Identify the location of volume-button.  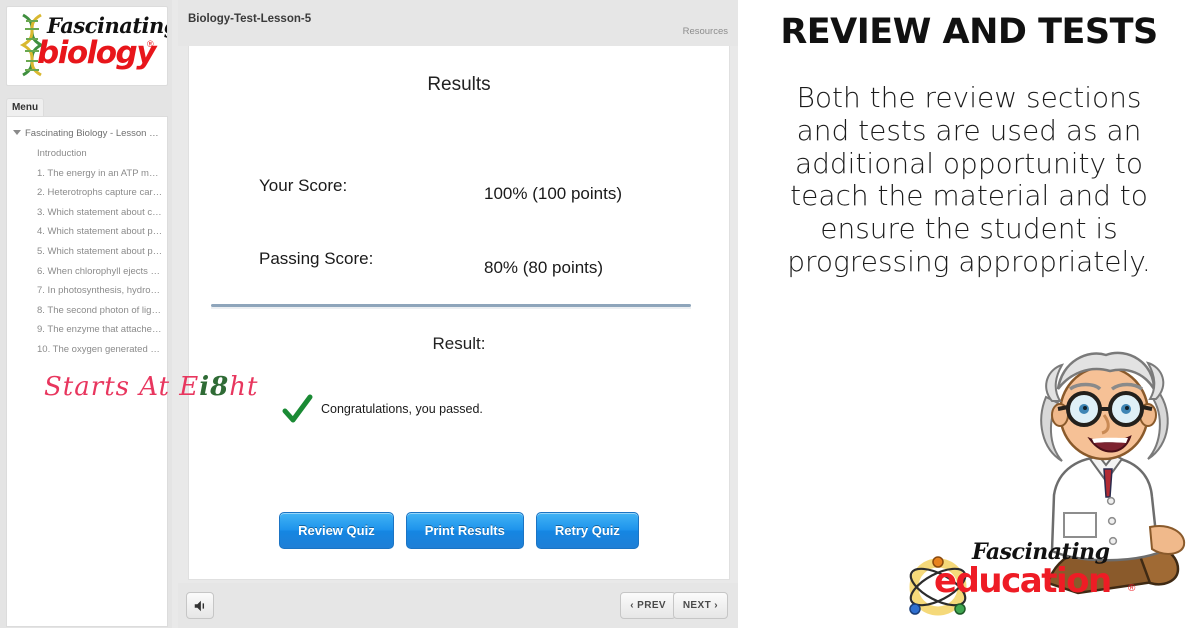
(200, 605).